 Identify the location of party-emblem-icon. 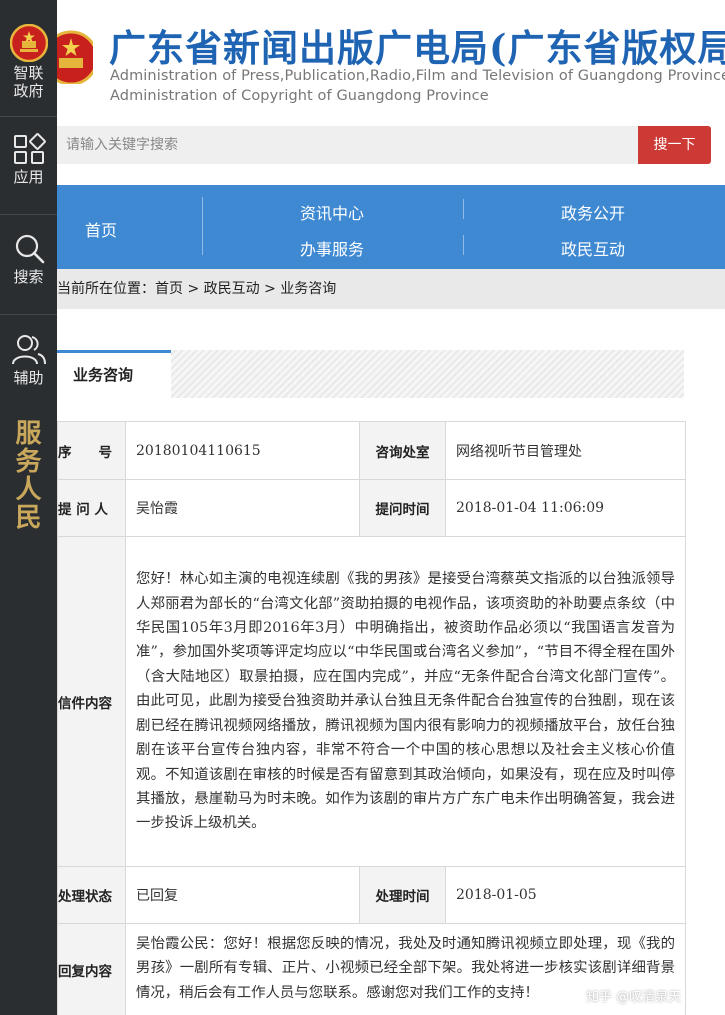
(28, 43).